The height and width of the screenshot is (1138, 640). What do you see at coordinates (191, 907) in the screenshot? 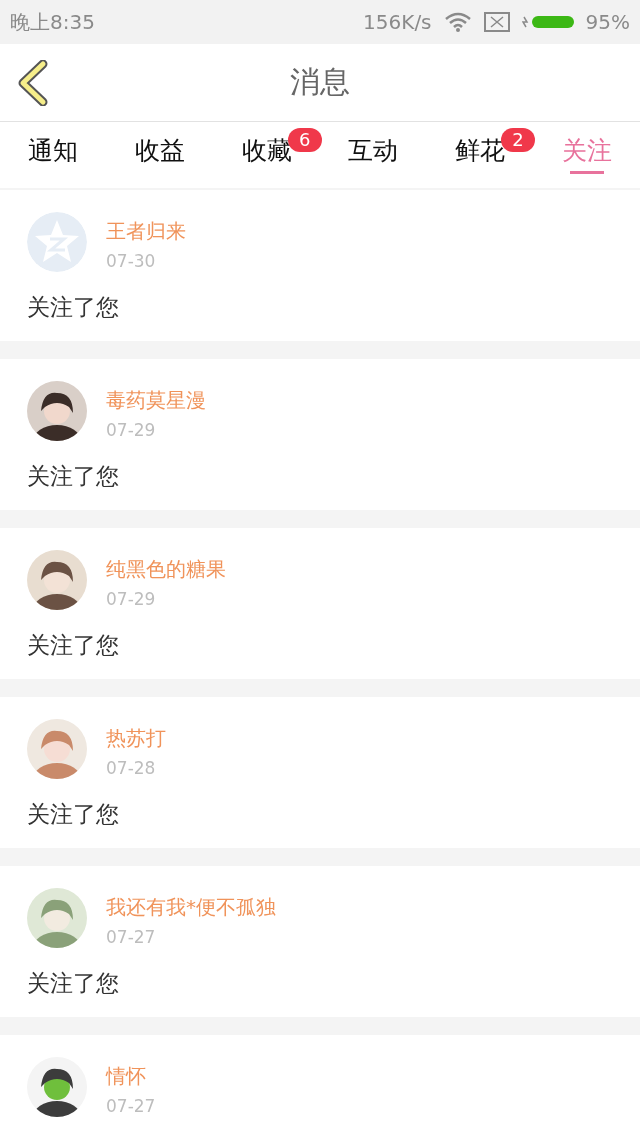
I see `user-name: 我还有我*便不孤独` at bounding box center [191, 907].